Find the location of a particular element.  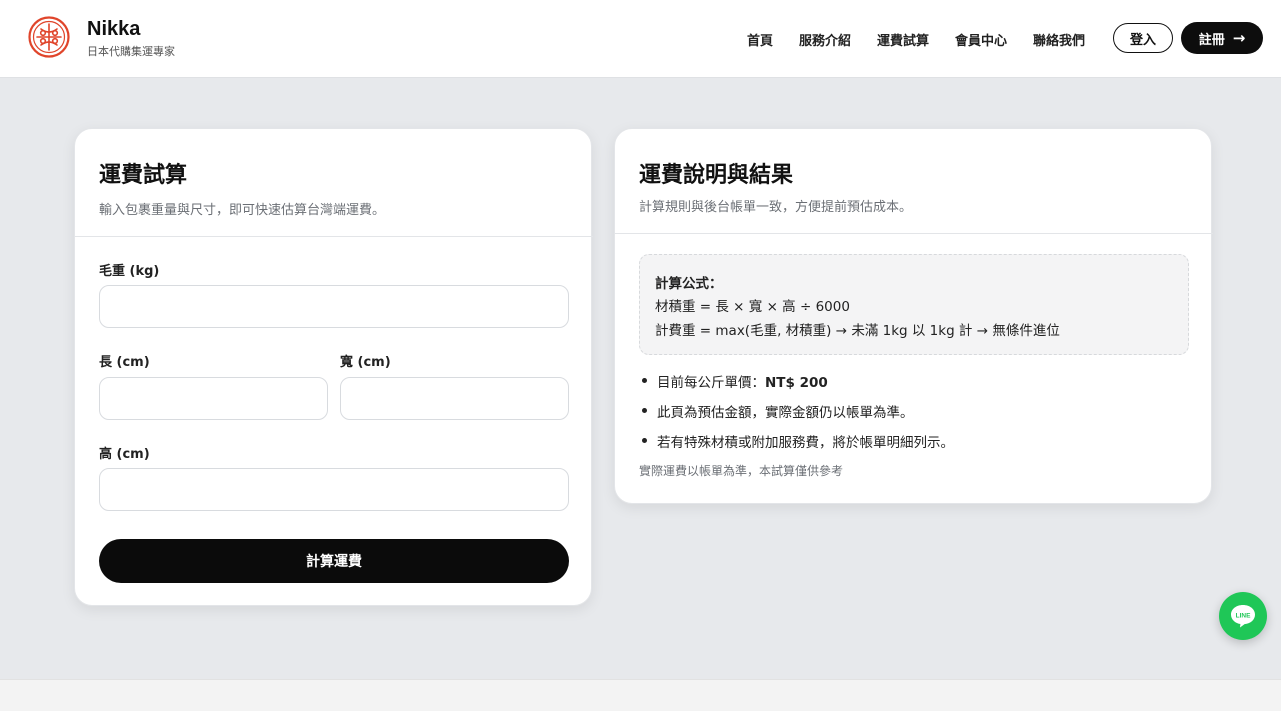

weight-label: 毛重 (kg) is located at coordinates (129, 271).